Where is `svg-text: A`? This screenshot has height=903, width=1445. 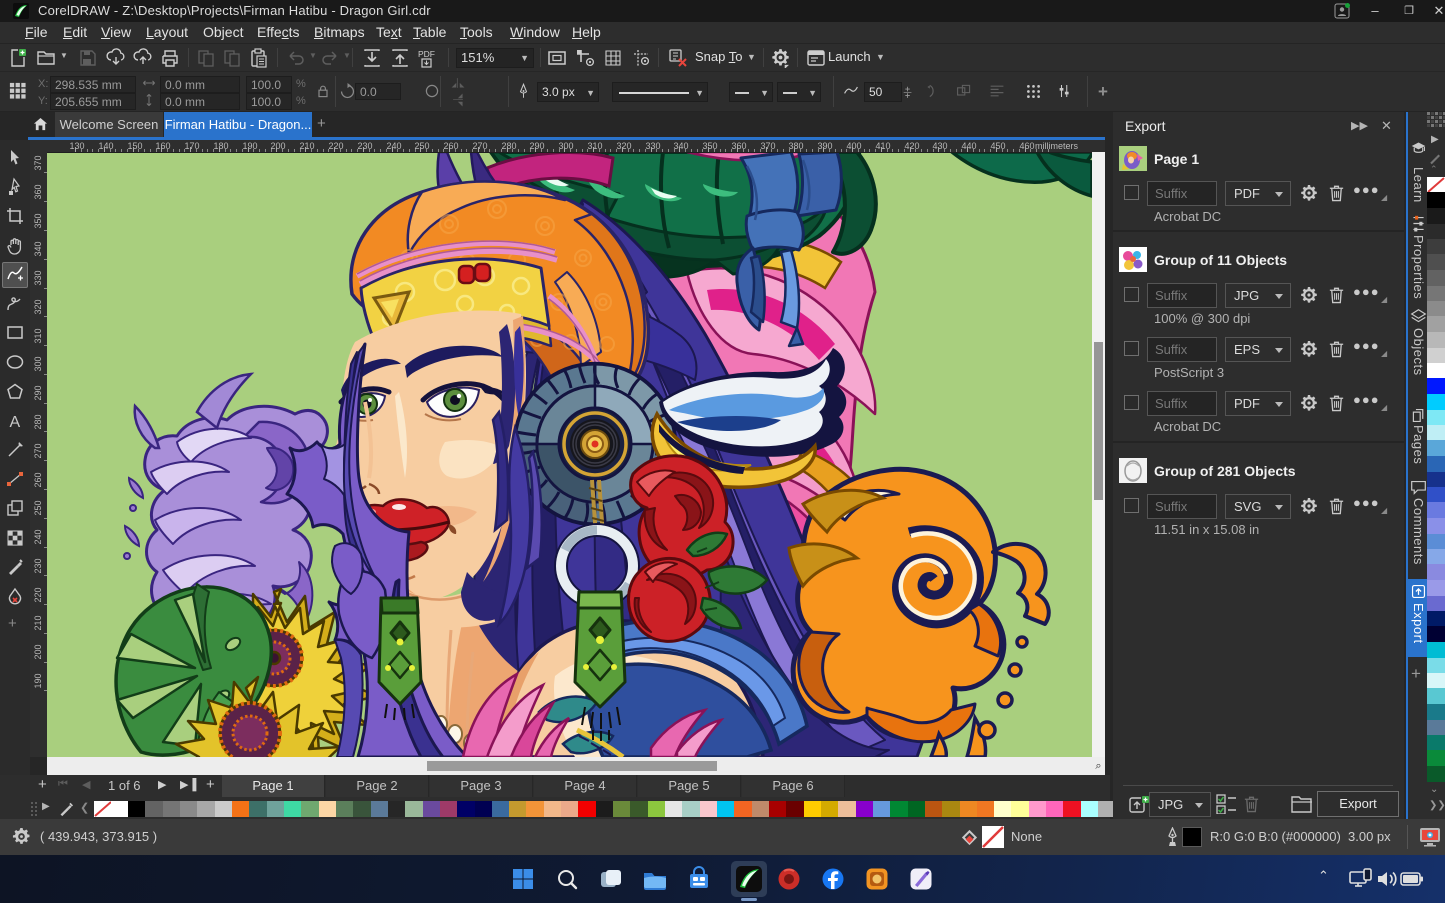 svg-text: A is located at coordinates (15, 422).